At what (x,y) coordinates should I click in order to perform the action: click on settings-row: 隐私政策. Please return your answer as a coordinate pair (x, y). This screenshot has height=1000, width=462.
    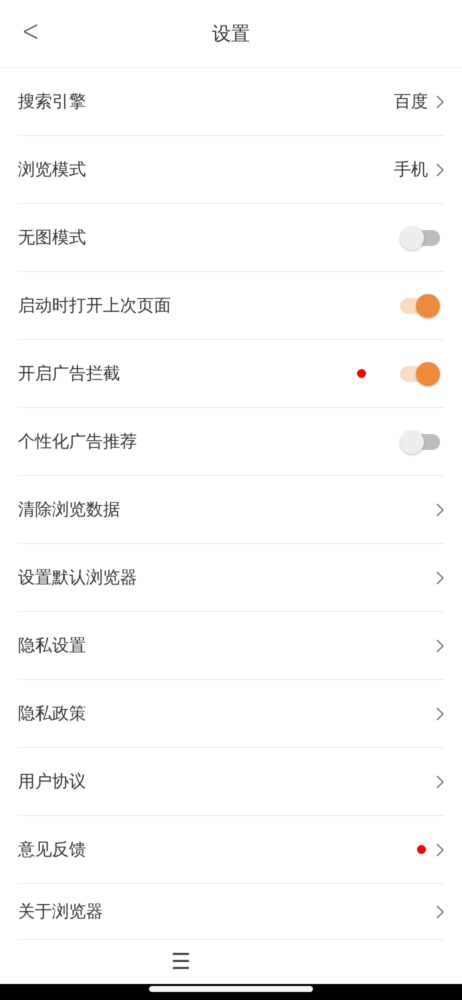
    Looking at the image, I should click on (231, 714).